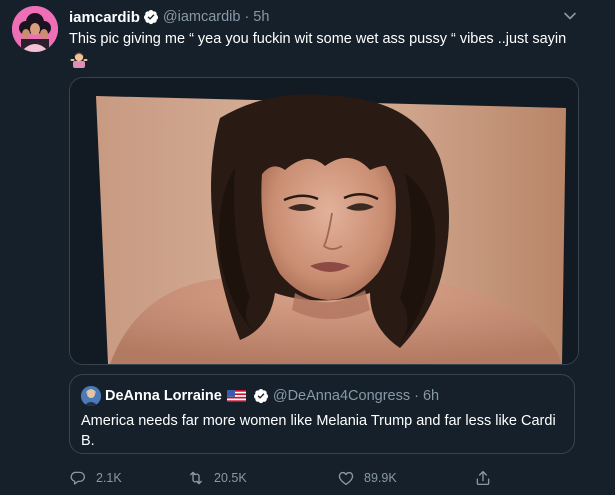  What do you see at coordinates (236, 396) in the screenshot?
I see `us-flag-icon` at bounding box center [236, 396].